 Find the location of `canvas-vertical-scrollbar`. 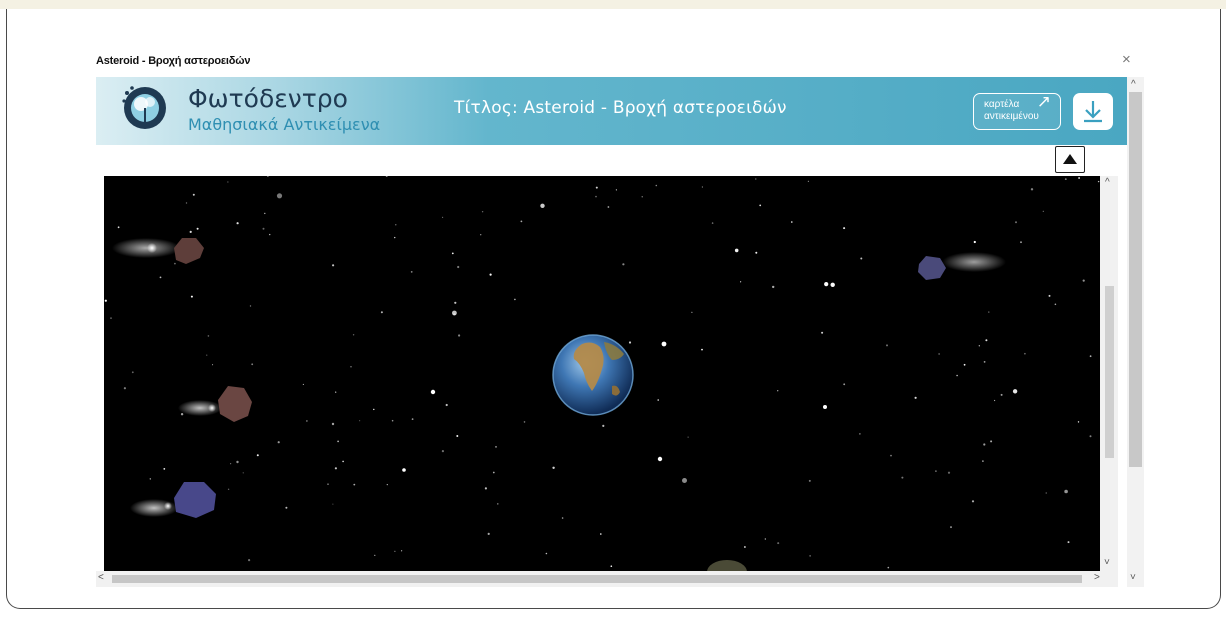

canvas-vertical-scrollbar is located at coordinates (1109, 373).